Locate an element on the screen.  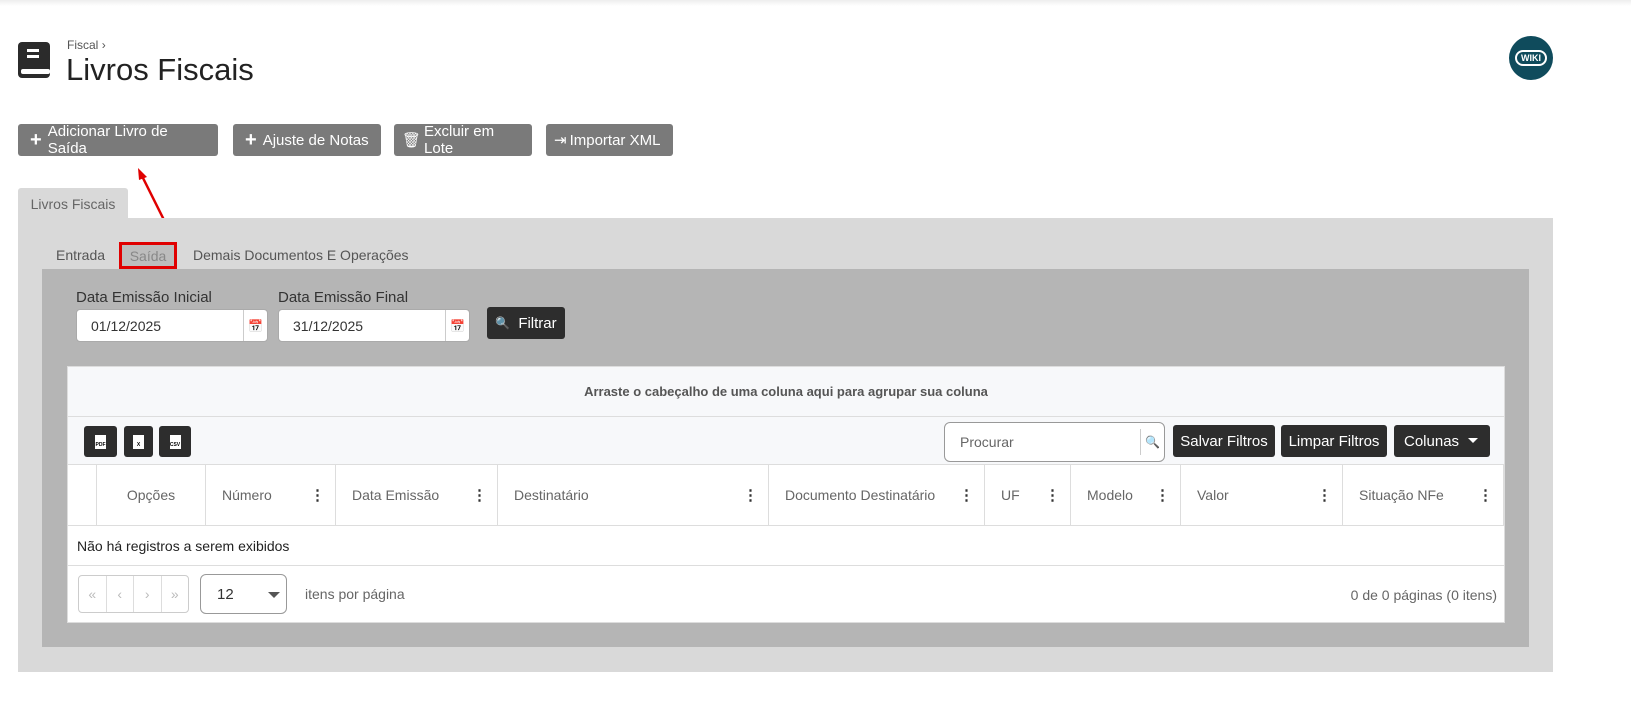
add-output-book-button: + Adicionar Livro de Saída is located at coordinates (118, 140).